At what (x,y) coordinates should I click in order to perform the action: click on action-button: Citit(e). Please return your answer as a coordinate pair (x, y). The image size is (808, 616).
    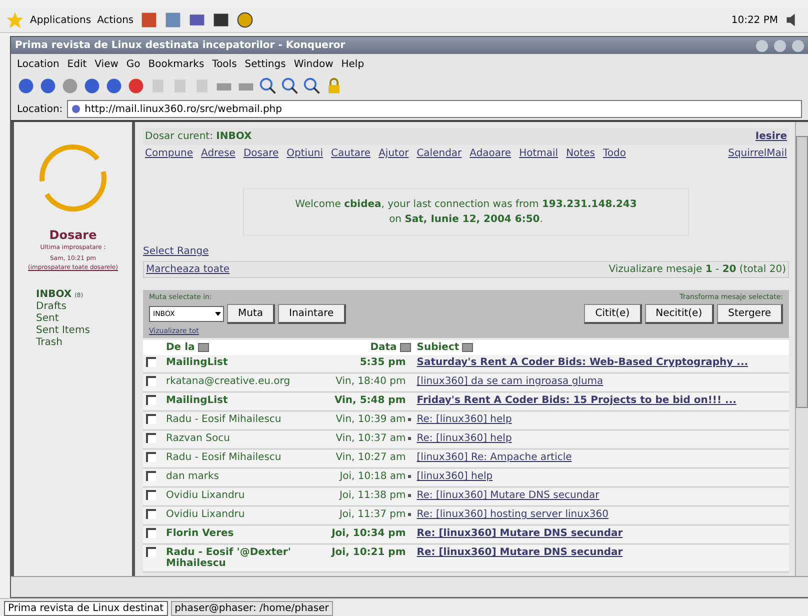
    Looking at the image, I should click on (613, 314).